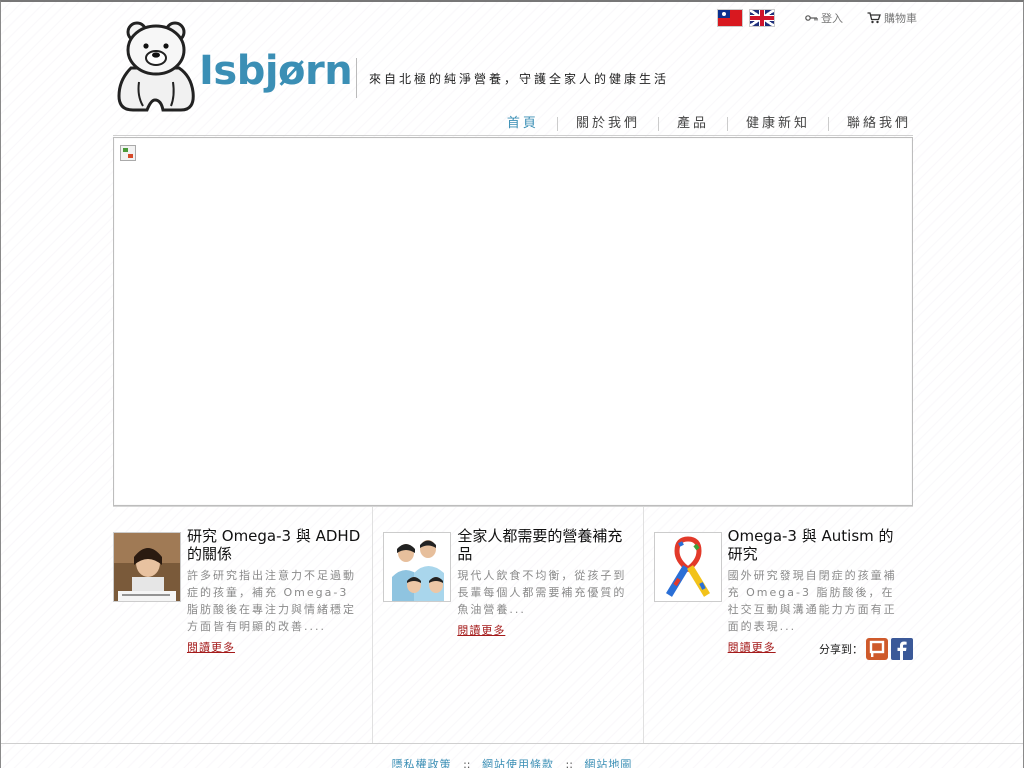 The image size is (1024, 768). I want to click on footer-link-terms: 網站使用條款, so click(518, 763).